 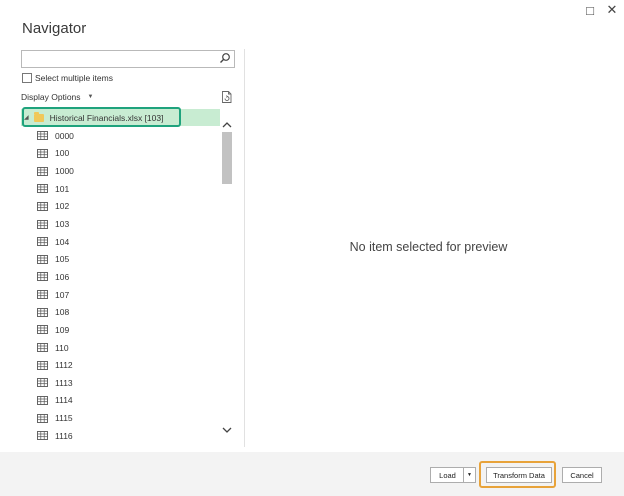 I want to click on tree-item: 106, so click(x=127, y=277).